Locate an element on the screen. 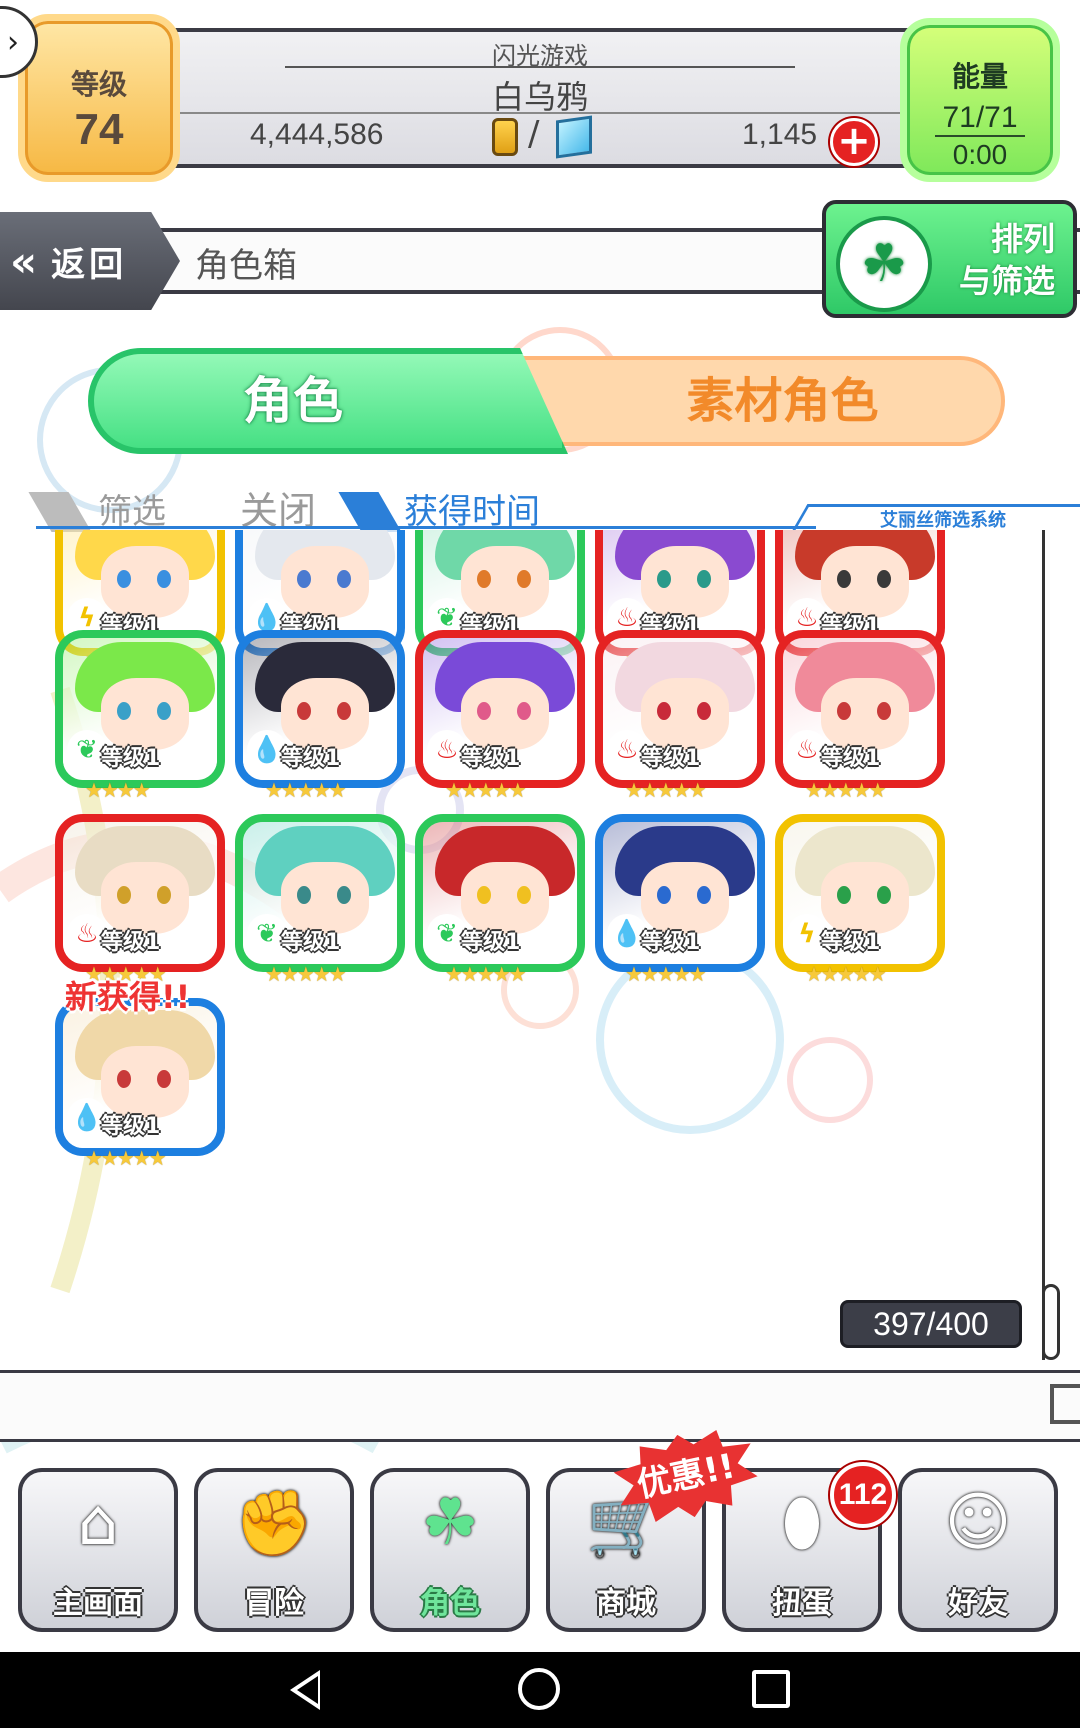  back-button: « 返回 is located at coordinates (90, 261).